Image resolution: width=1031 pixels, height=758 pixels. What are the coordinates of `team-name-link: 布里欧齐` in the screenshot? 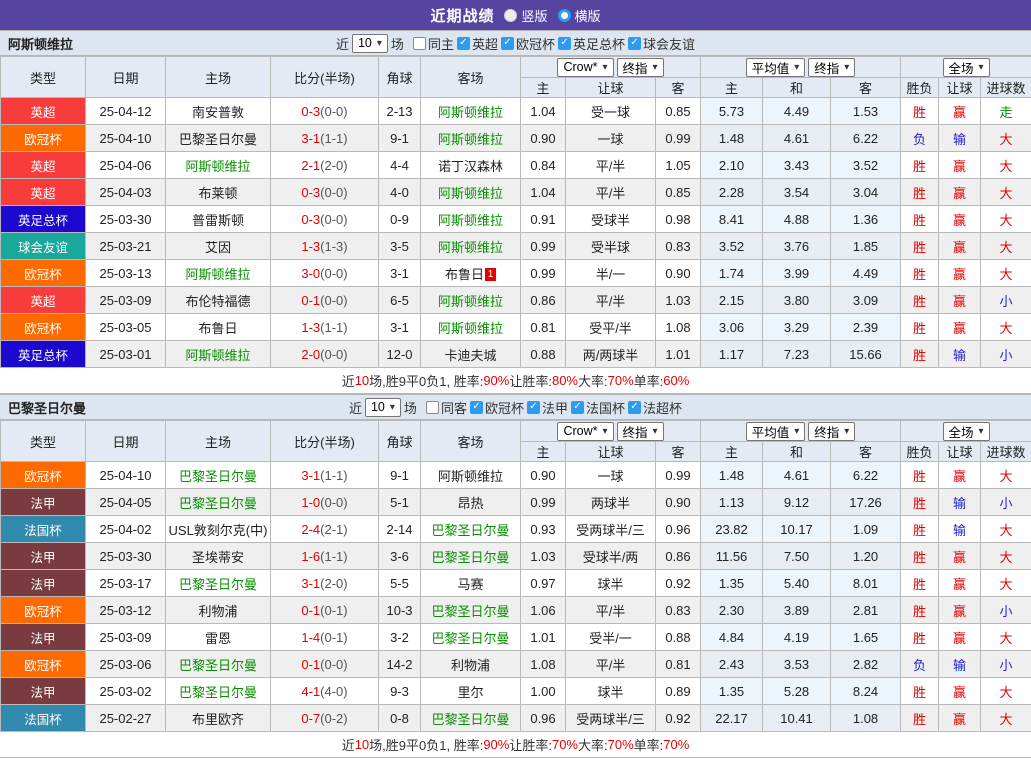 It's located at (218, 719).